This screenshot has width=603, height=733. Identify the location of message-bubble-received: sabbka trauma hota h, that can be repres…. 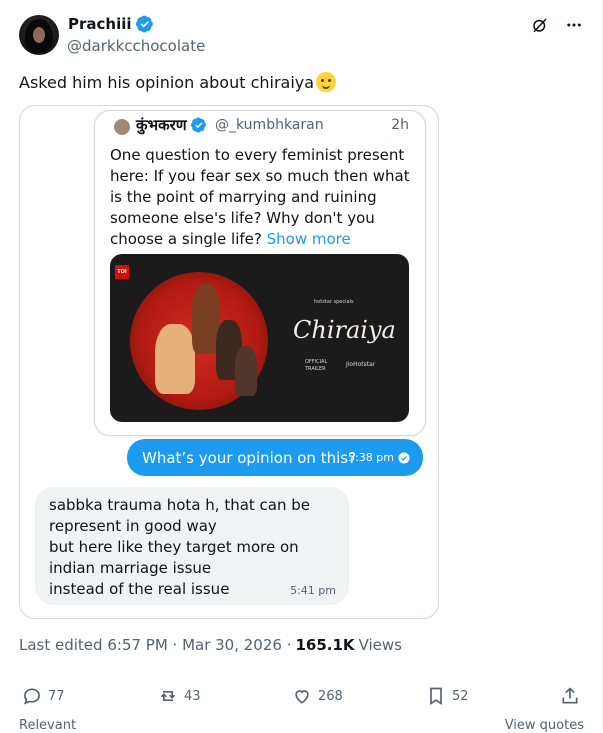
(192, 546).